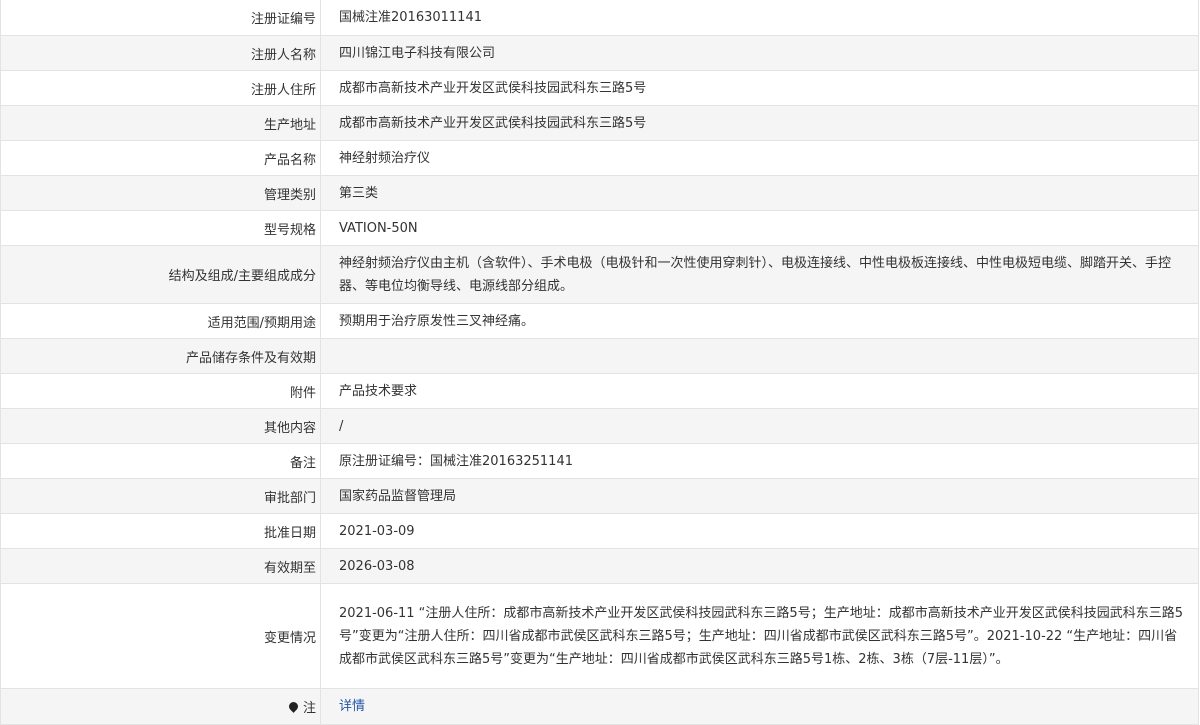 The height and width of the screenshot is (725, 1200). What do you see at coordinates (160, 193) in the screenshot?
I see `field-label: 管理类别` at bounding box center [160, 193].